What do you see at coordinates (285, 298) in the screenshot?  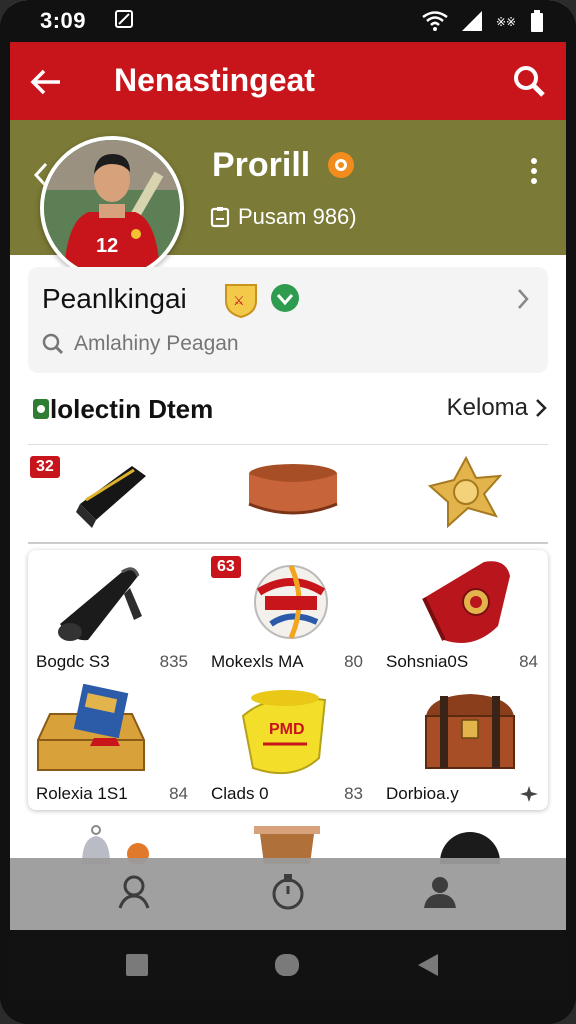 I see `check-badge-icon` at bounding box center [285, 298].